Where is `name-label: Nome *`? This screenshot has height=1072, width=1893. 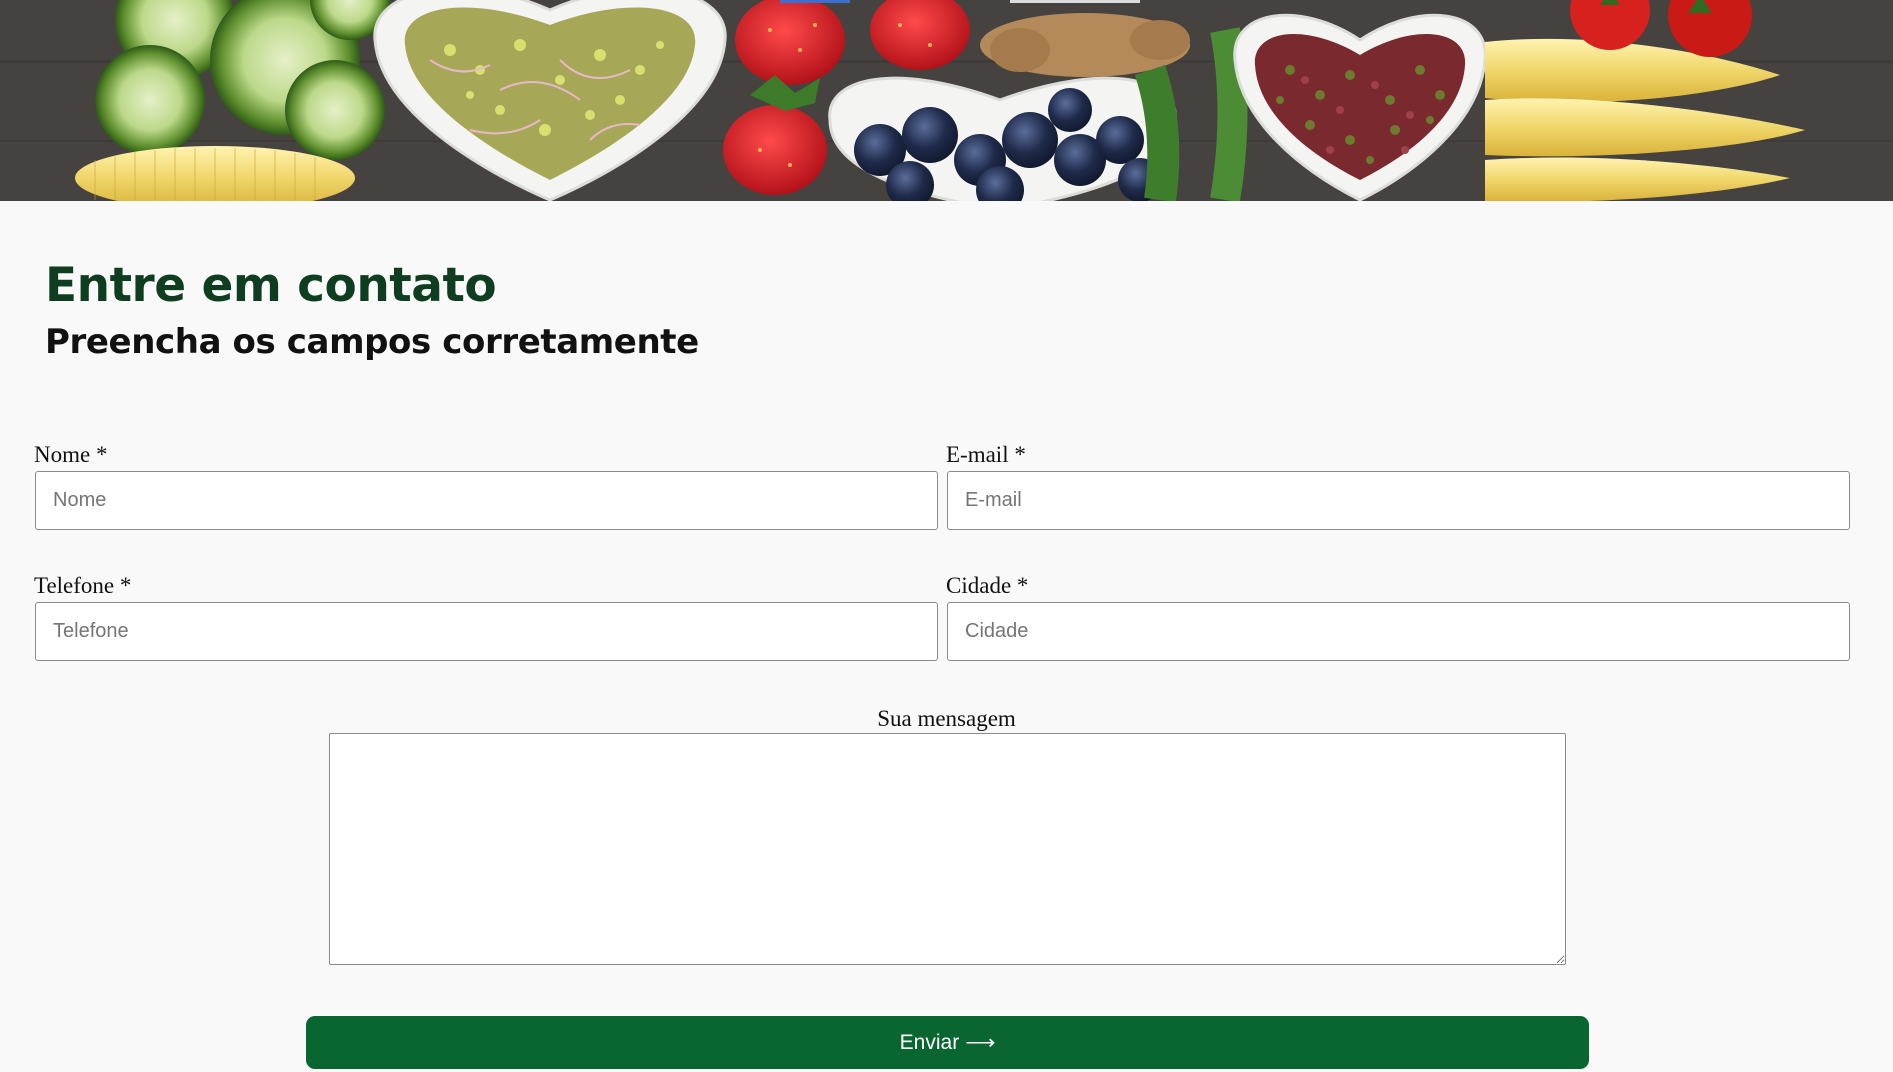 name-label: Nome * is located at coordinates (71, 454).